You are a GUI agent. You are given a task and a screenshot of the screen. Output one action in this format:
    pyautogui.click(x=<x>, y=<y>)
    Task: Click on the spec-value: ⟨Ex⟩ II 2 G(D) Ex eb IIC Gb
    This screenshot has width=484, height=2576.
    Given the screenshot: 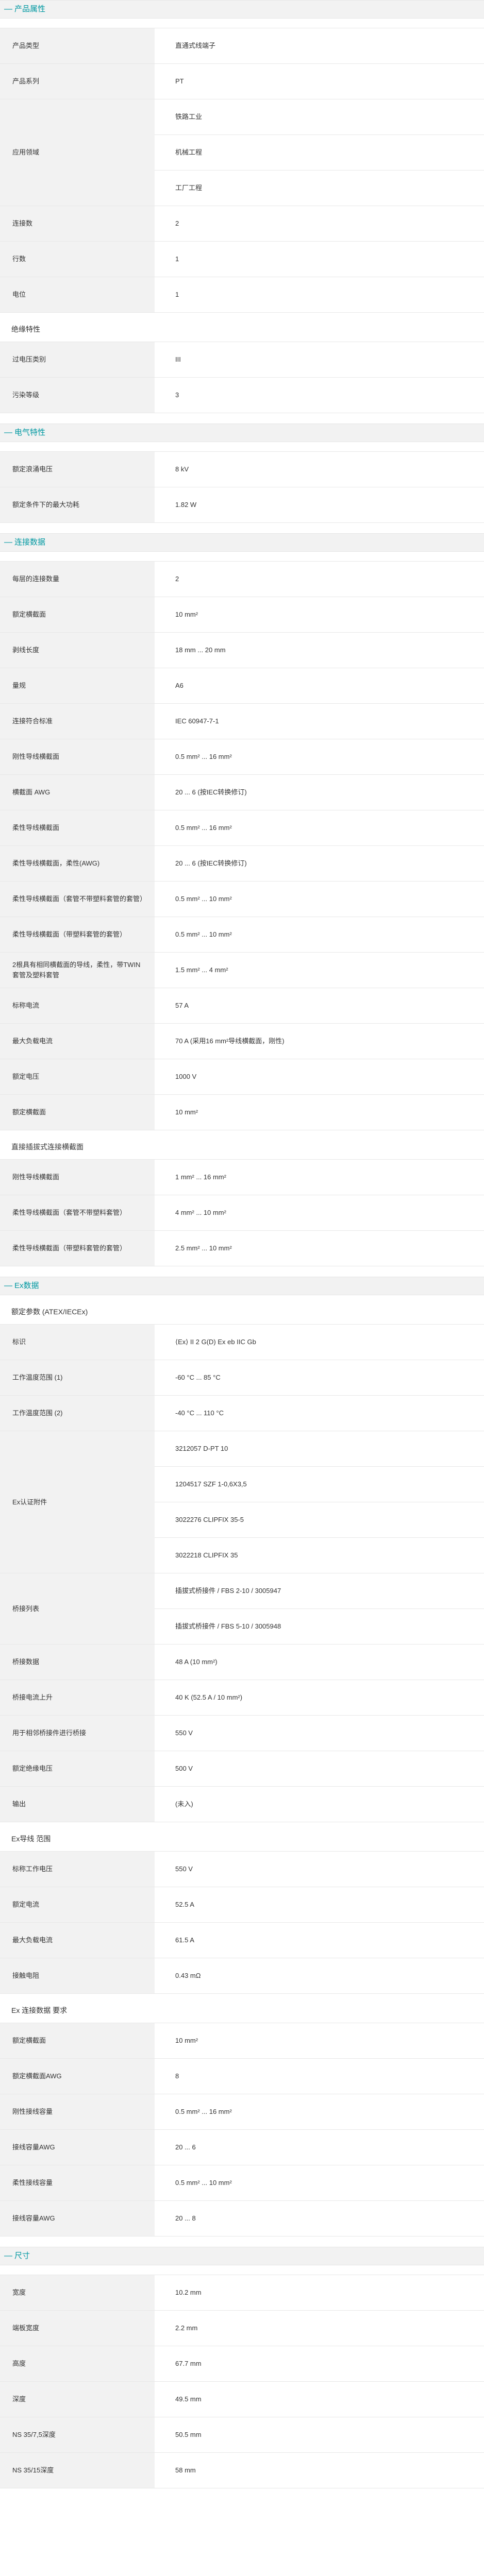 What is the action you would take?
    pyautogui.click(x=319, y=1342)
    